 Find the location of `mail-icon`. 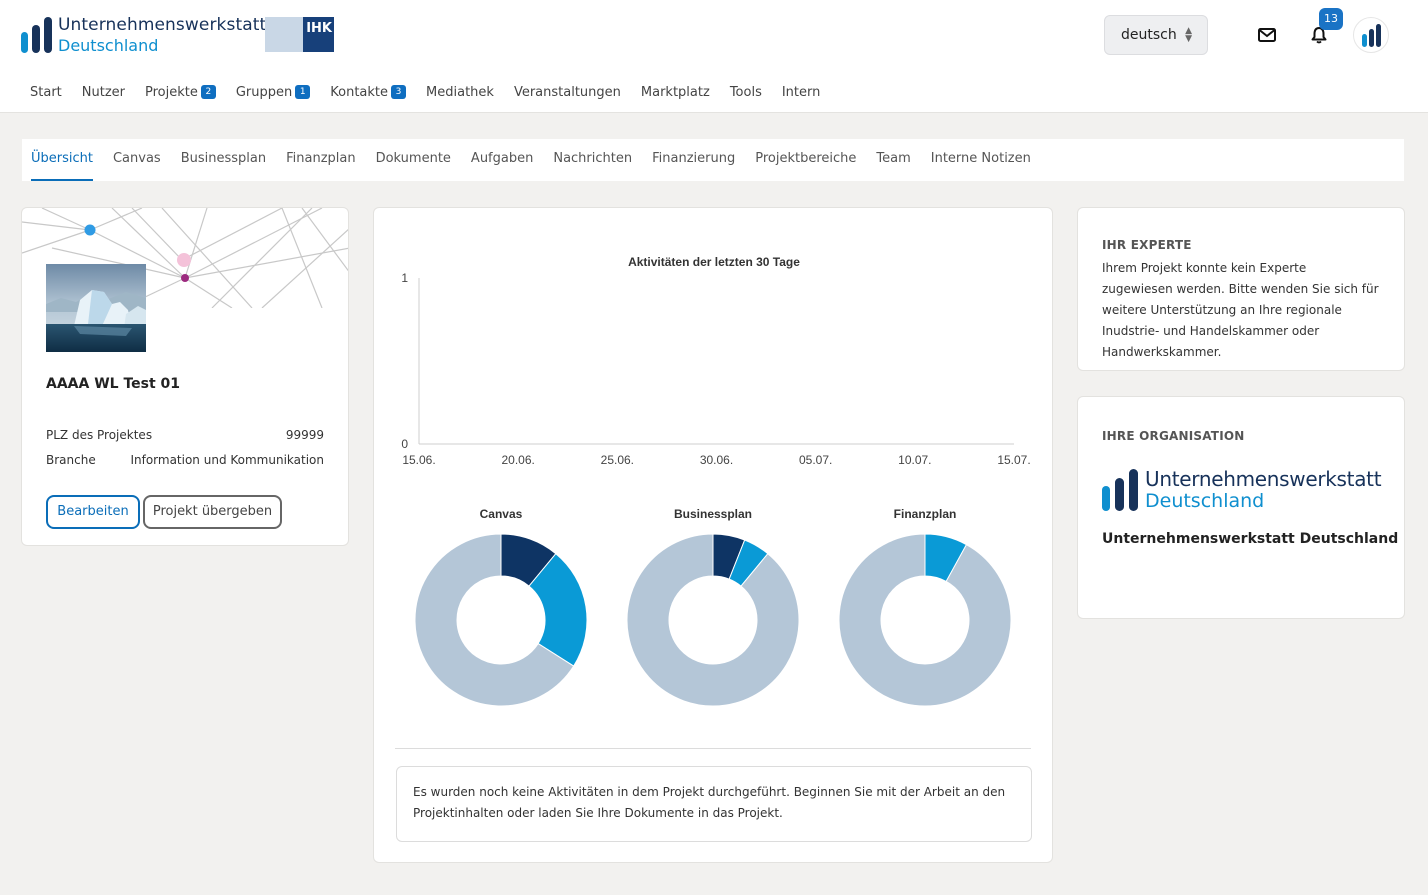

mail-icon is located at coordinates (1267, 35).